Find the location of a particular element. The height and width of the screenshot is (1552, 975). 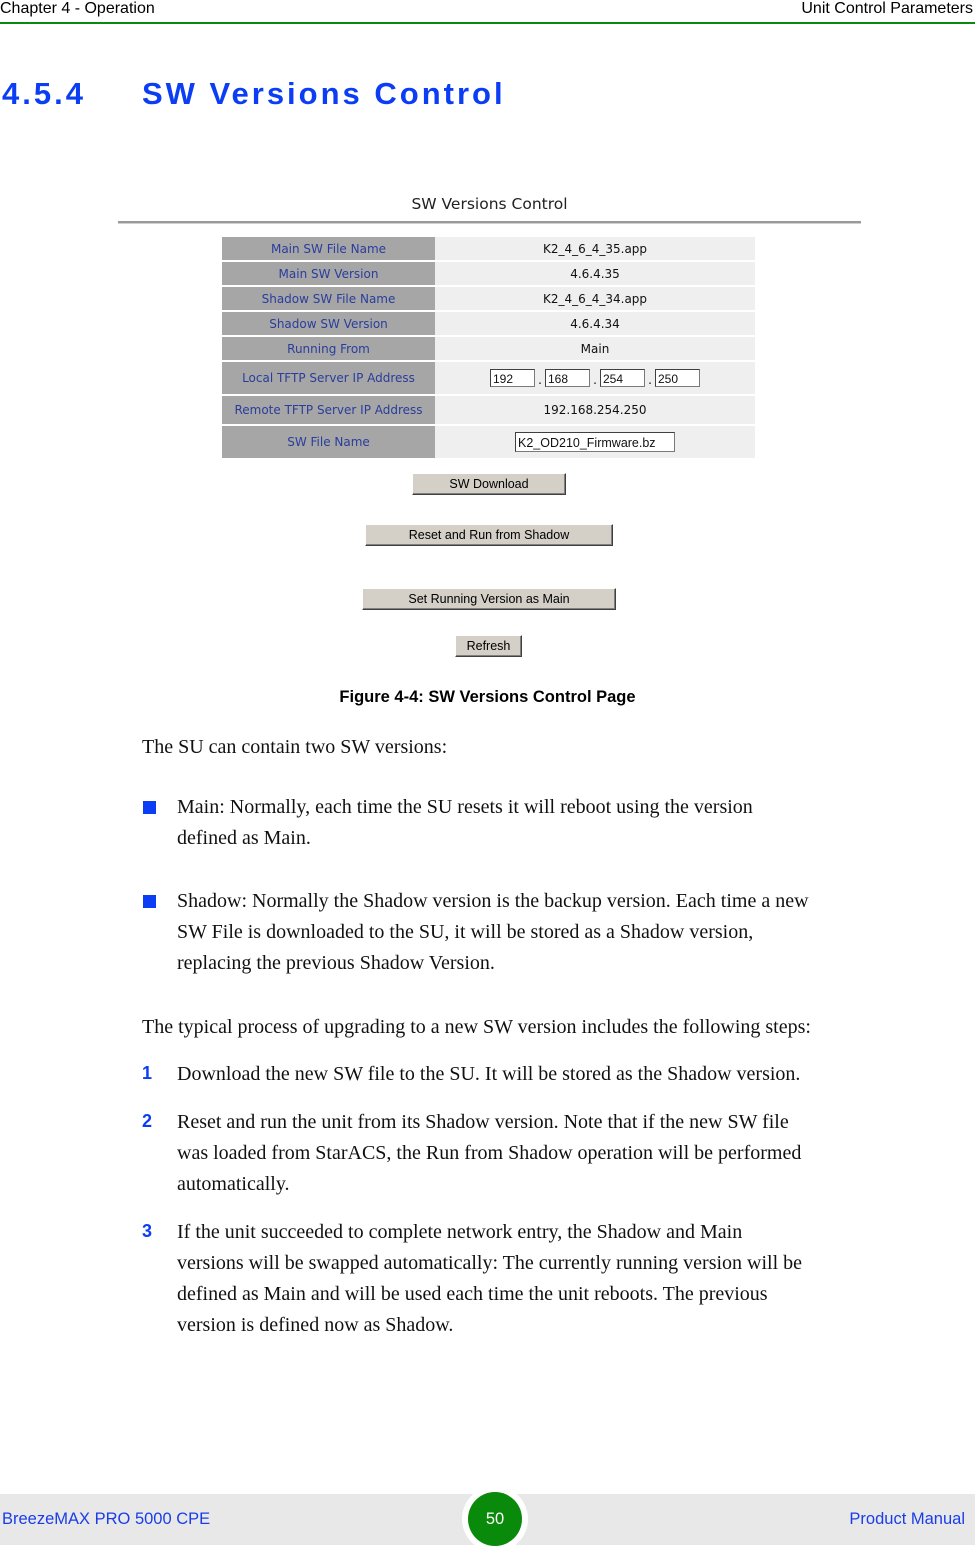

figure-panel-header: SW Versions Control is located at coordinates (489, 207).